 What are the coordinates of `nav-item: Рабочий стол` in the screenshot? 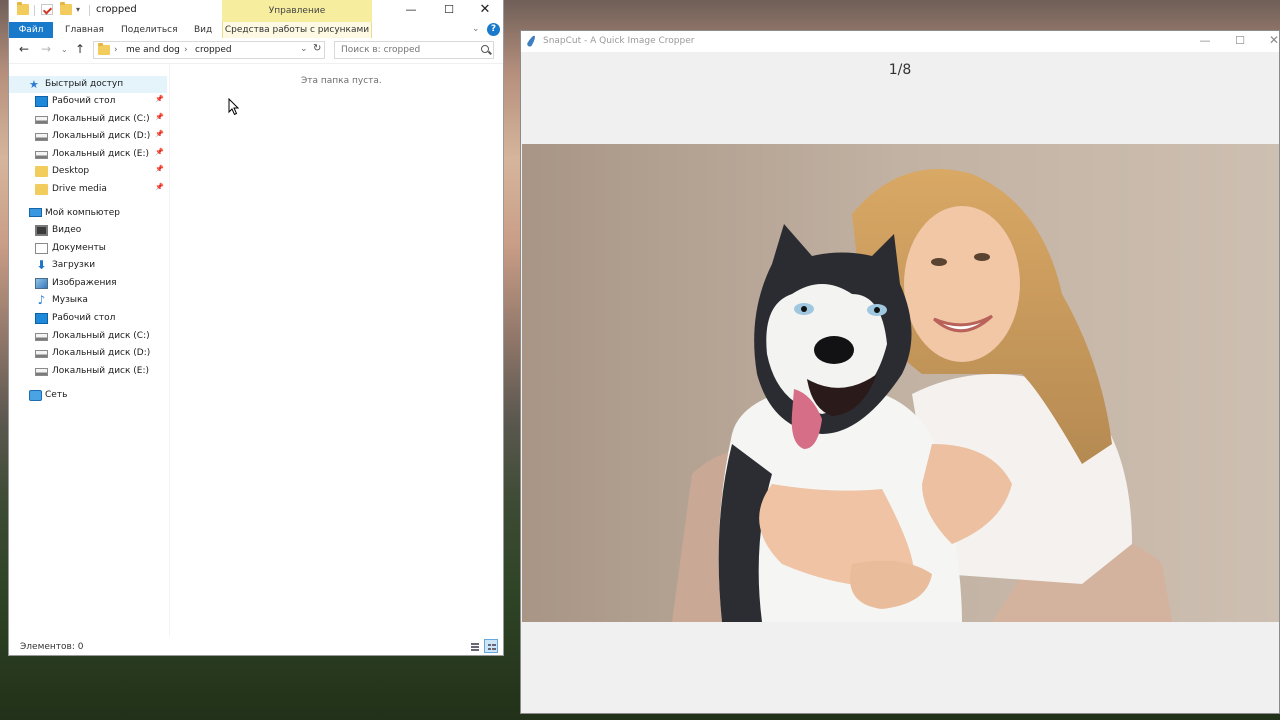 It's located at (88, 318).